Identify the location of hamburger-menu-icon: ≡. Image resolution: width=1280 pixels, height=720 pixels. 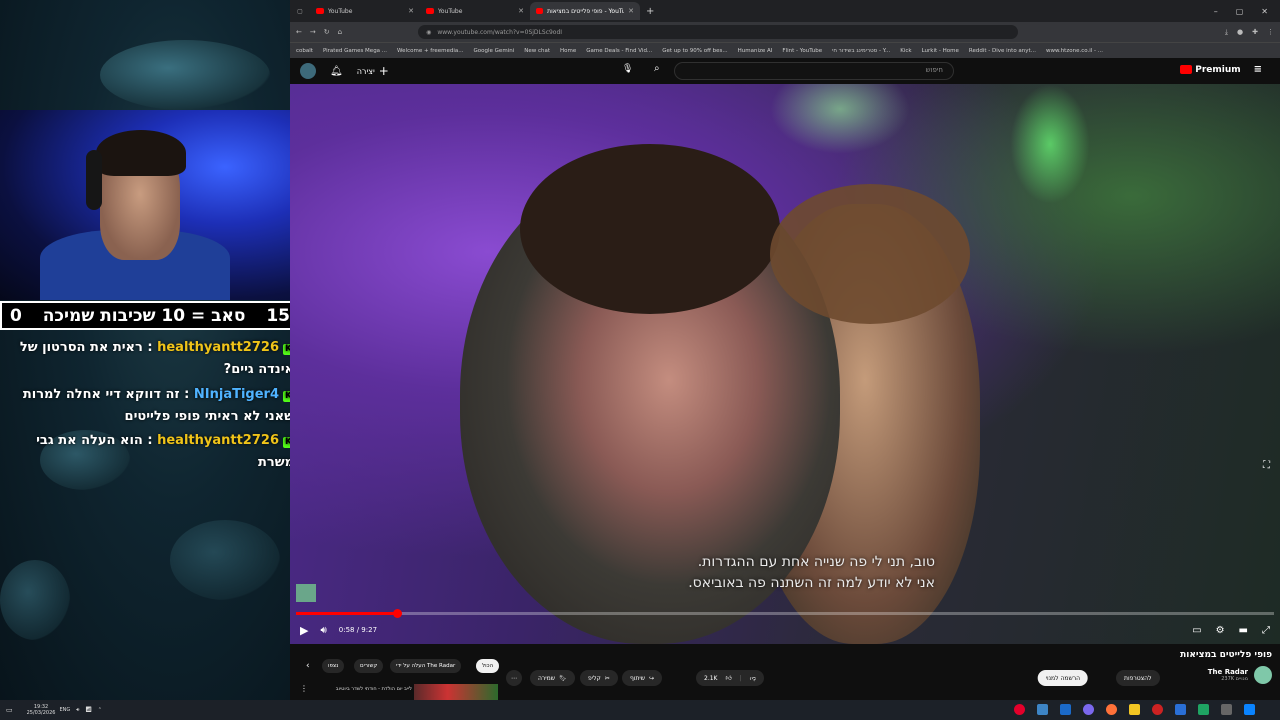
(1258, 69).